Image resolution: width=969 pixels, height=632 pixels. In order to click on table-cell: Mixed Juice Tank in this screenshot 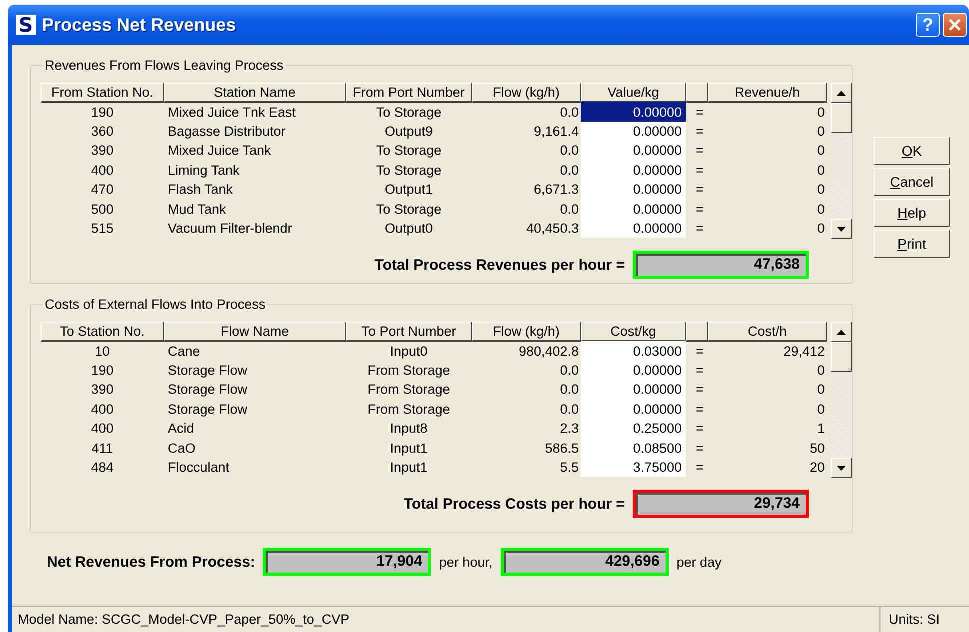, I will do `click(220, 150)`.